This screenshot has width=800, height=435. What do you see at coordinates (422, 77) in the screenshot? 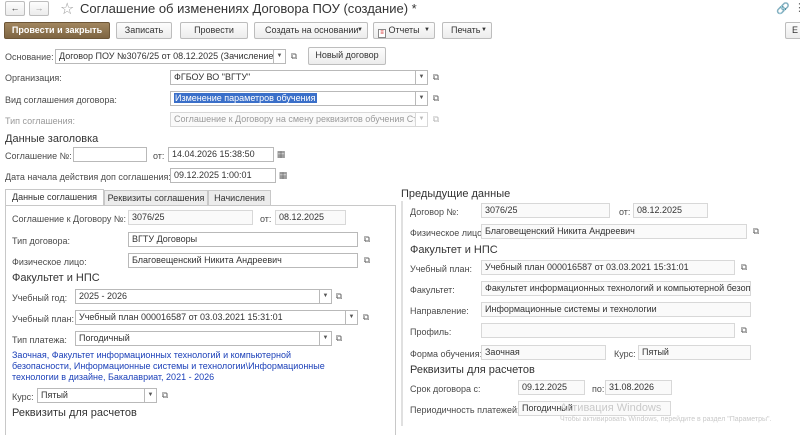
I see `organization-dropdown: ▼` at bounding box center [422, 77].